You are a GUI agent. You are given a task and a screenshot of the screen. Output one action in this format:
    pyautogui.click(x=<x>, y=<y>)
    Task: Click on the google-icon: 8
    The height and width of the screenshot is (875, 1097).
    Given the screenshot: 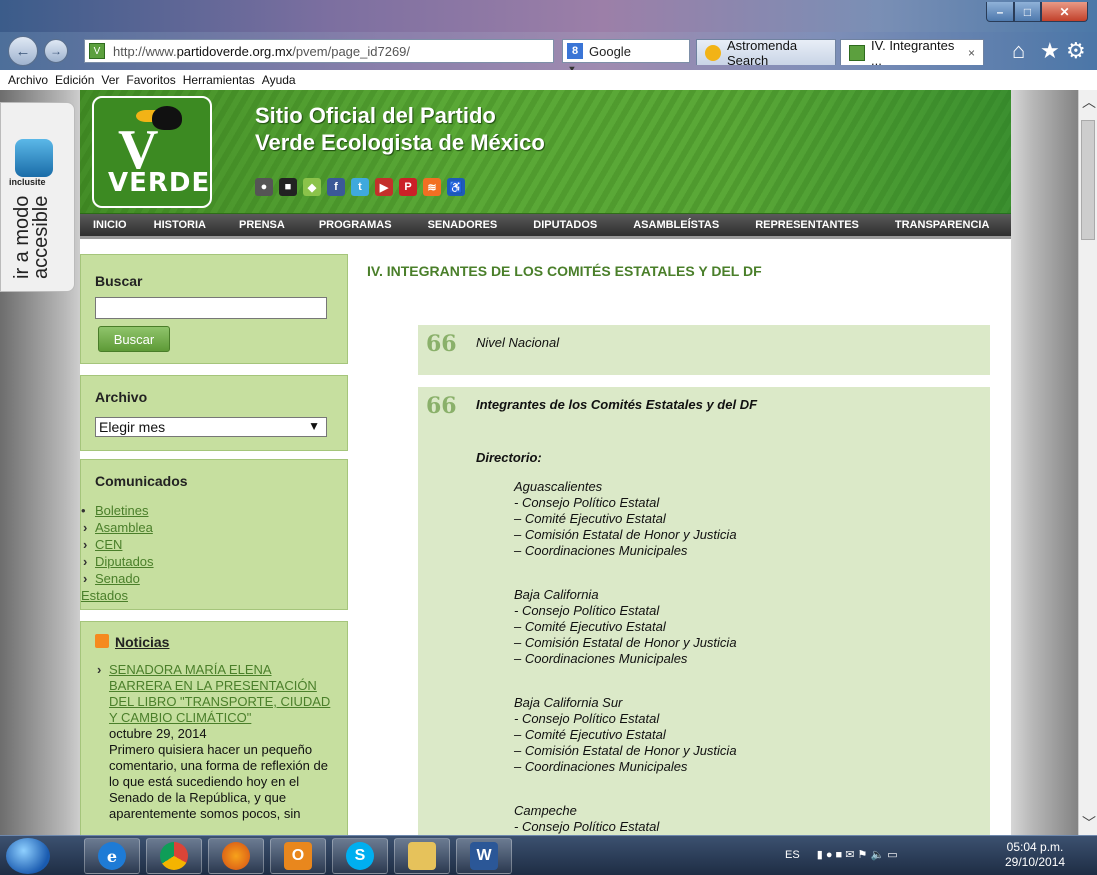 What is the action you would take?
    pyautogui.click(x=575, y=51)
    